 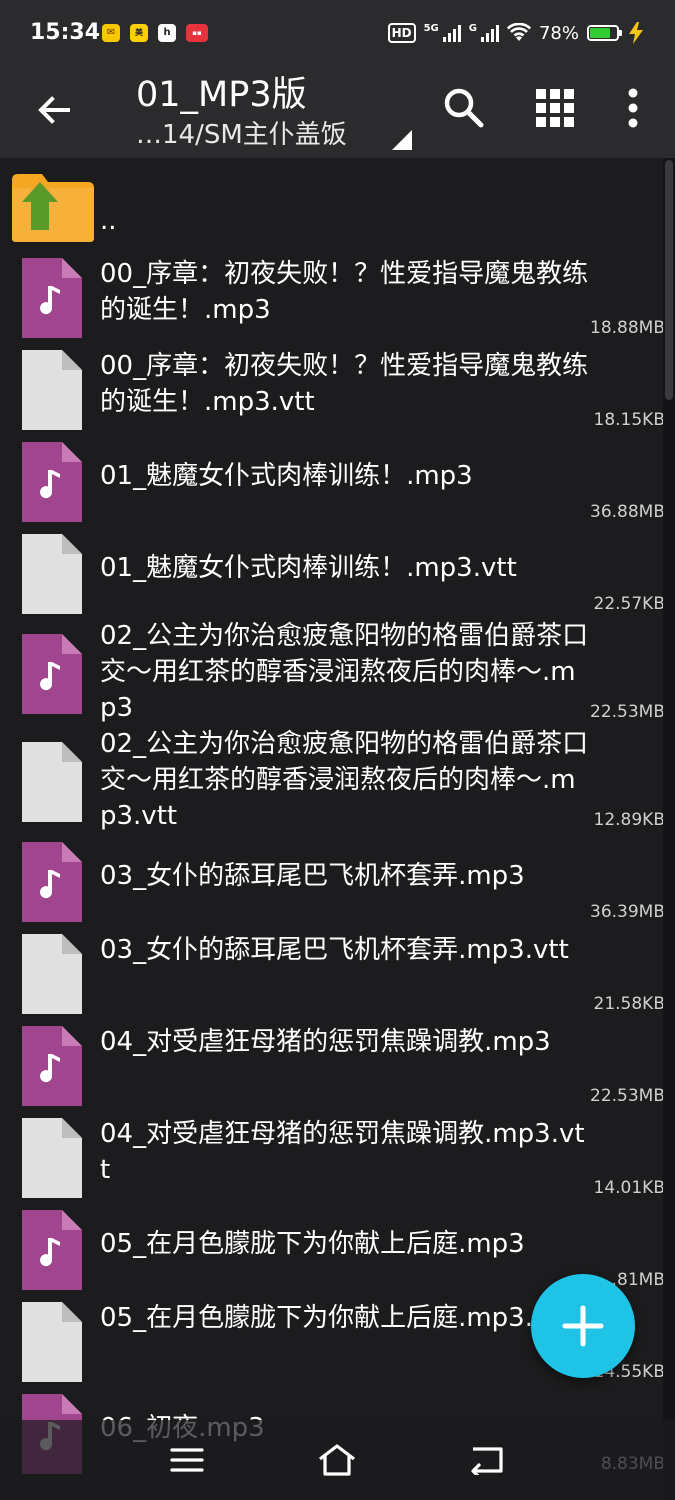 I want to click on file-size: 36.39MB, so click(x=626, y=912).